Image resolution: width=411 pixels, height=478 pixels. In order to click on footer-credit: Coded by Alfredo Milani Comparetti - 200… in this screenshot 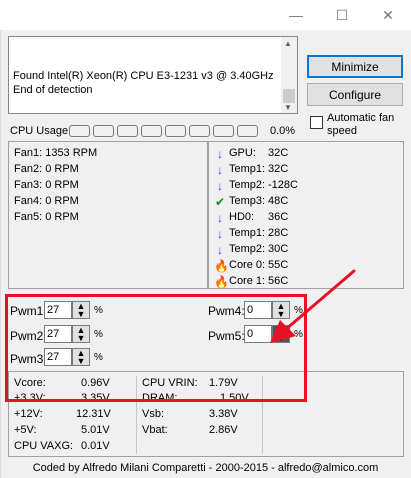, I will do `click(205, 468)`.